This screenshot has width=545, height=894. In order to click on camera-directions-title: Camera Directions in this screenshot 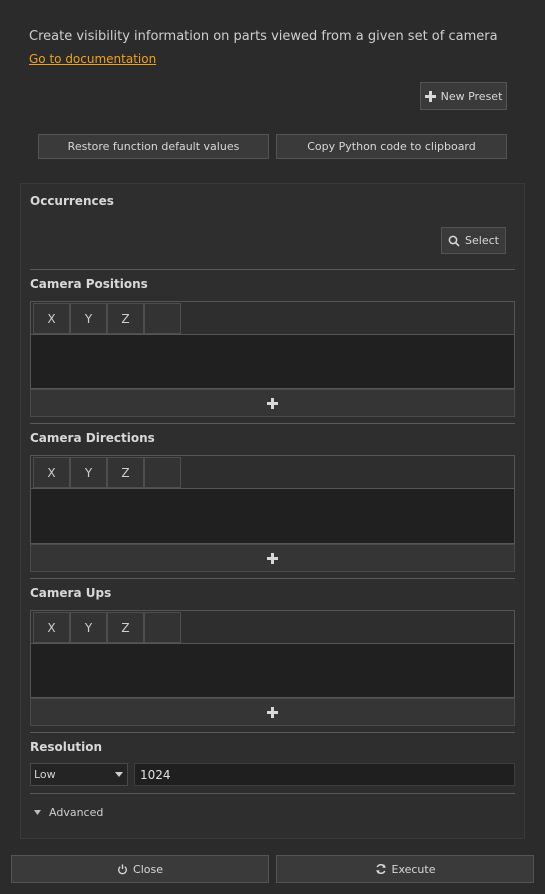, I will do `click(92, 438)`.